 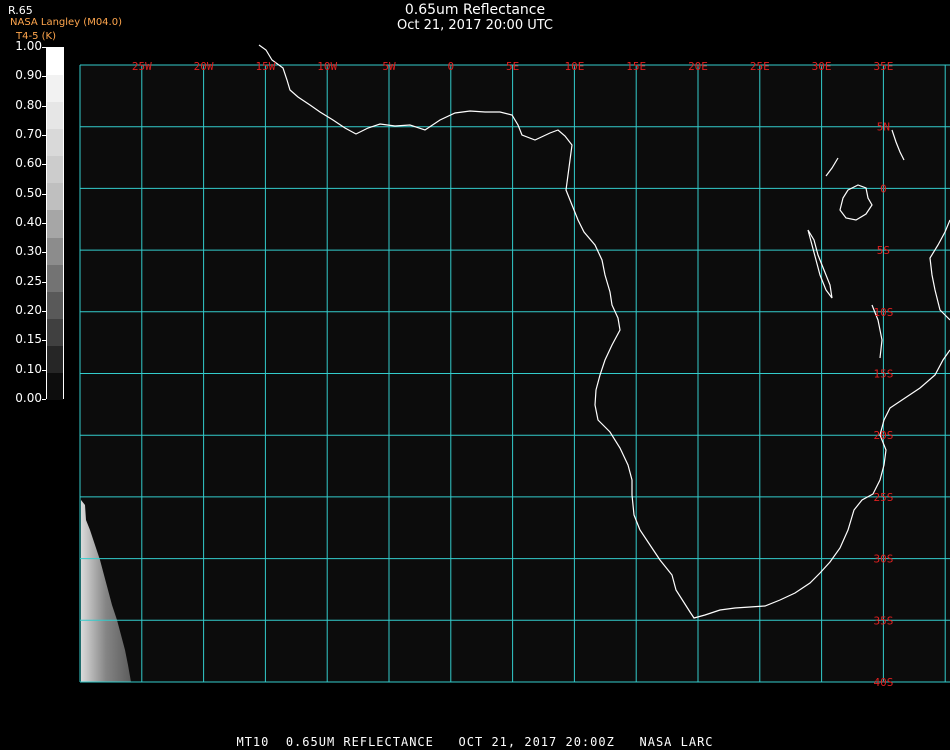 I want to click on longitude-label: 5W, so click(x=389, y=66).